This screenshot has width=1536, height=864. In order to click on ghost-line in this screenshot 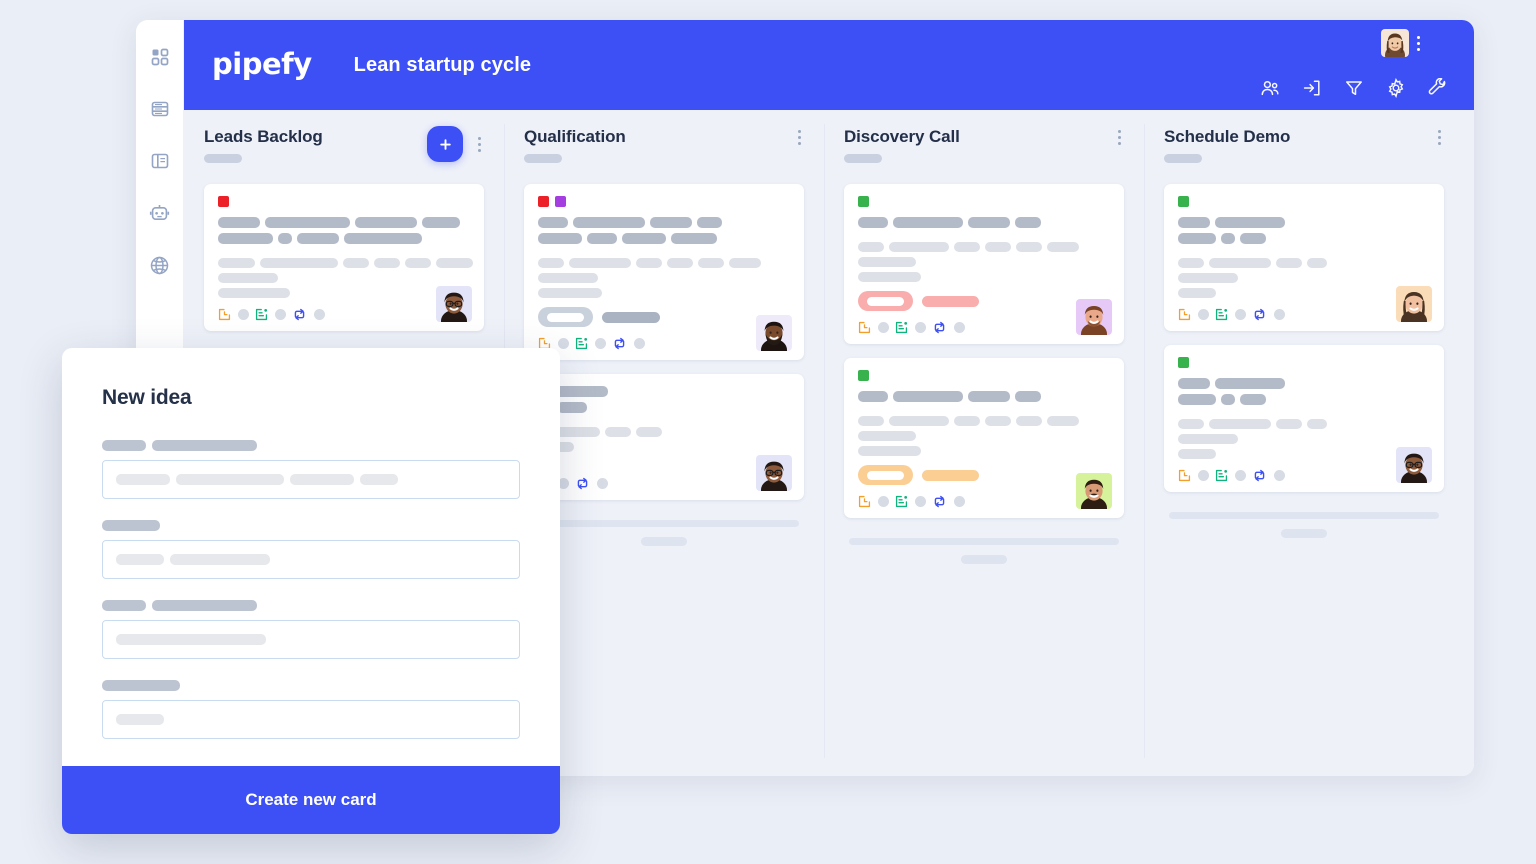, I will do `click(1304, 515)`.